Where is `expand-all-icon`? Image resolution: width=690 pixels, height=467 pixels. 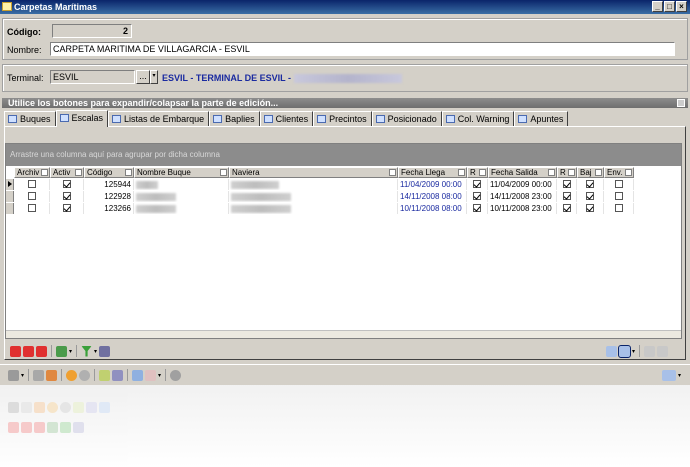 expand-all-icon is located at coordinates (650, 351).